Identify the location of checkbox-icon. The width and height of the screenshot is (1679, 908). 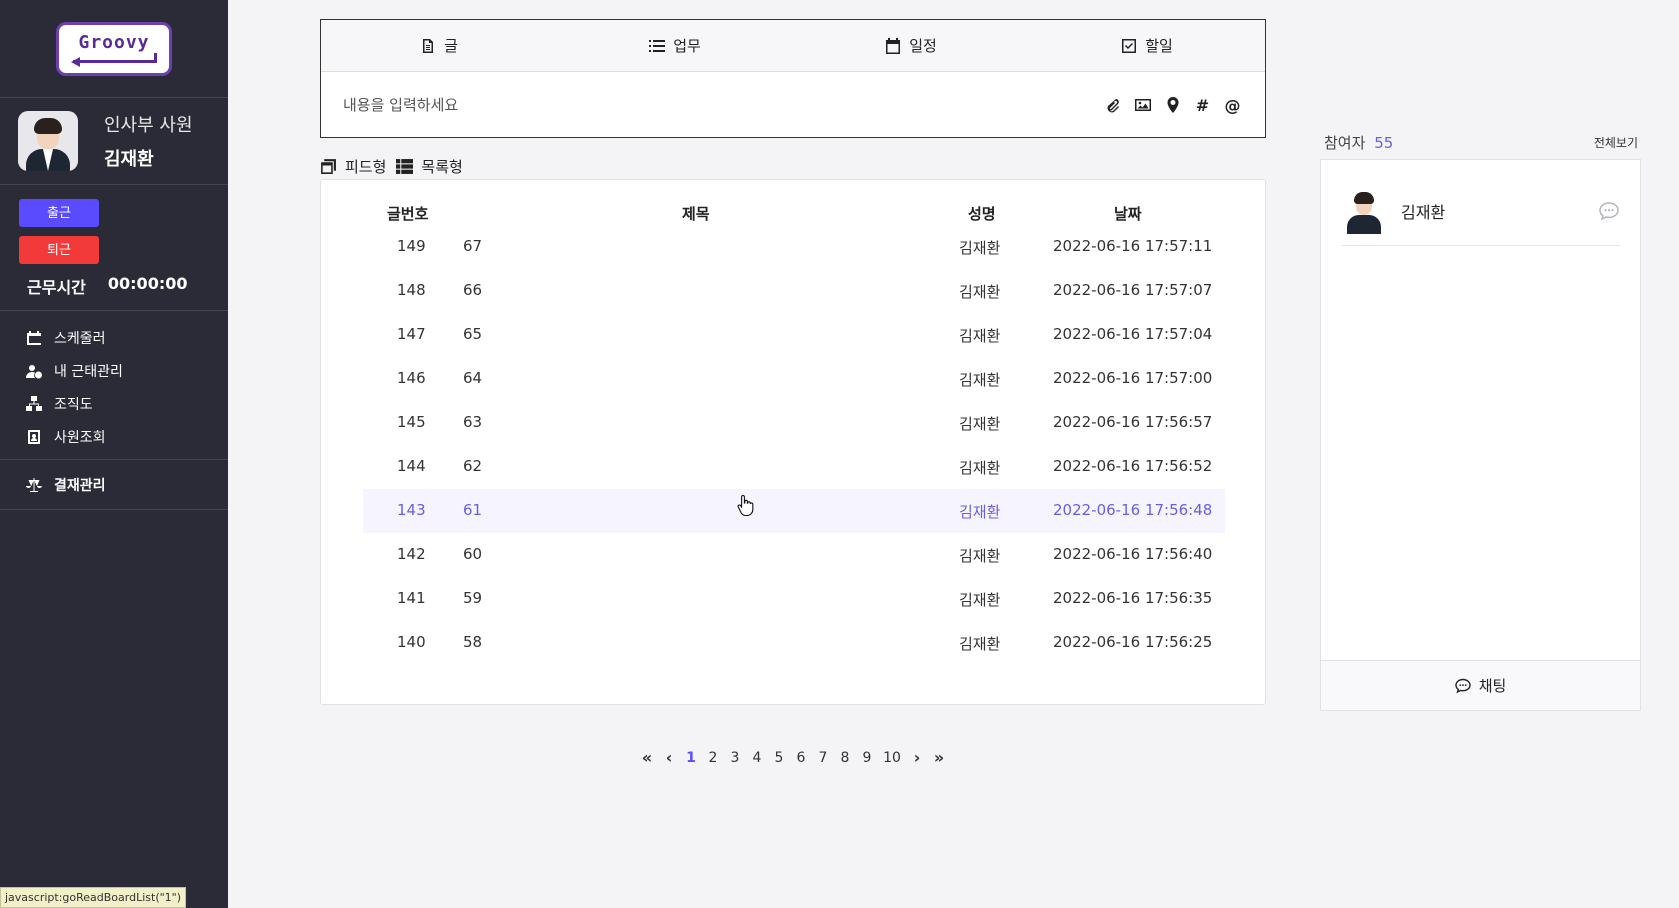
(1129, 45).